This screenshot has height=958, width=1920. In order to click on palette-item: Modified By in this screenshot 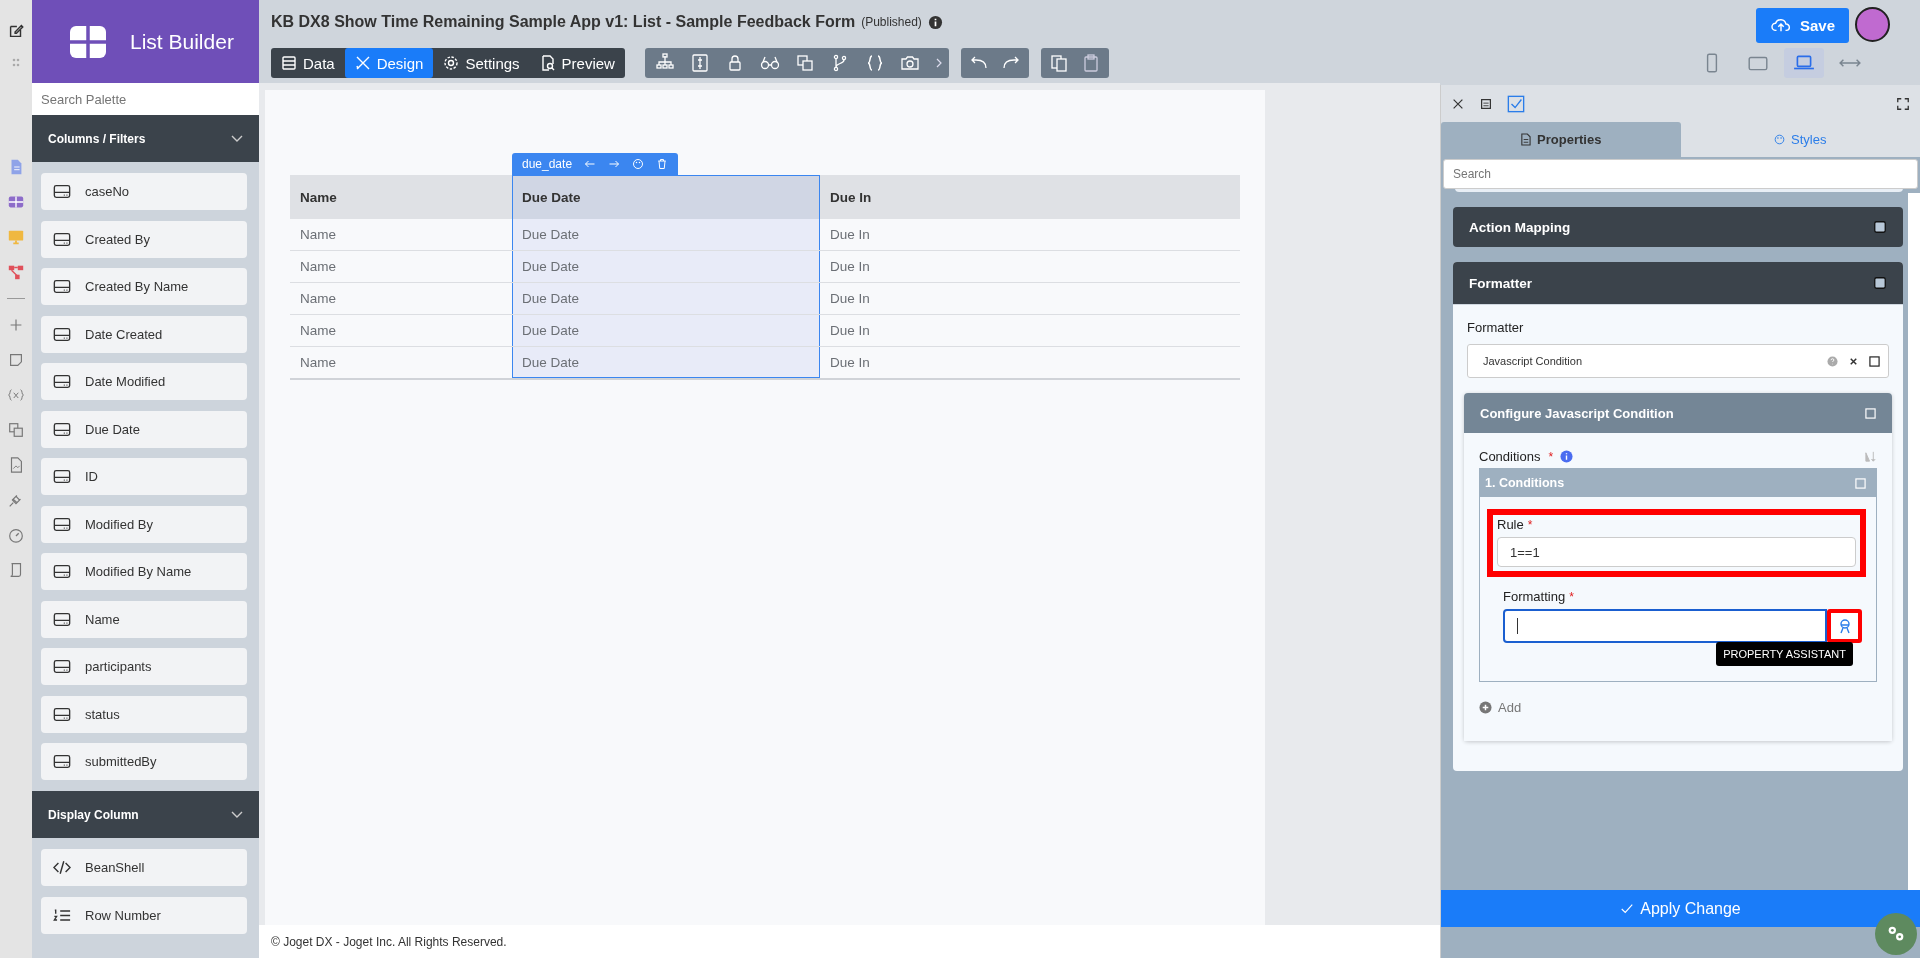, I will do `click(144, 524)`.